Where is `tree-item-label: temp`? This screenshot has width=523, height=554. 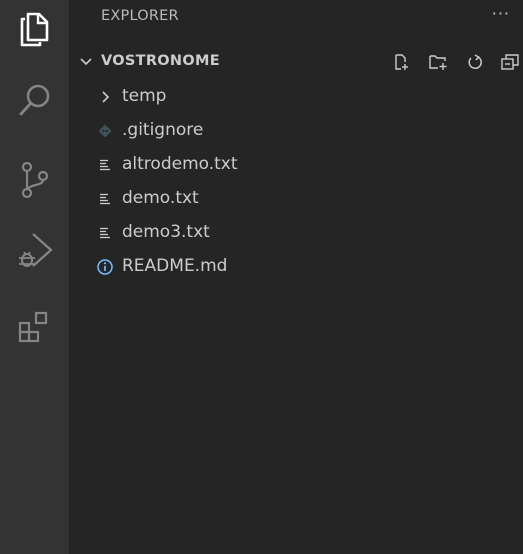
tree-item-label: temp is located at coordinates (144, 96).